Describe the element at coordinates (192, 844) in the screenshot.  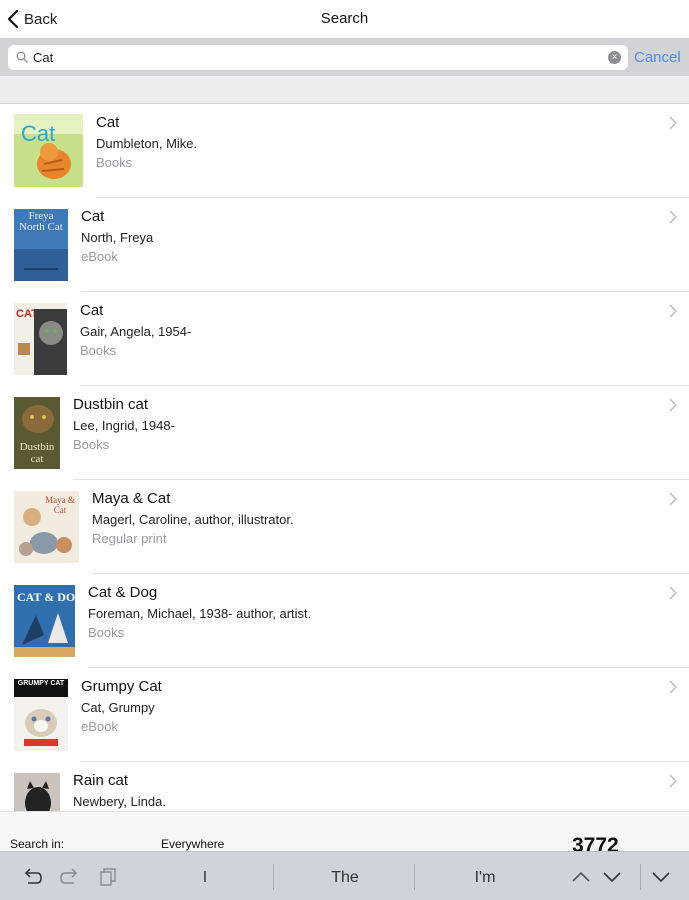
I see `search-scope-selector: Everywhere` at that location.